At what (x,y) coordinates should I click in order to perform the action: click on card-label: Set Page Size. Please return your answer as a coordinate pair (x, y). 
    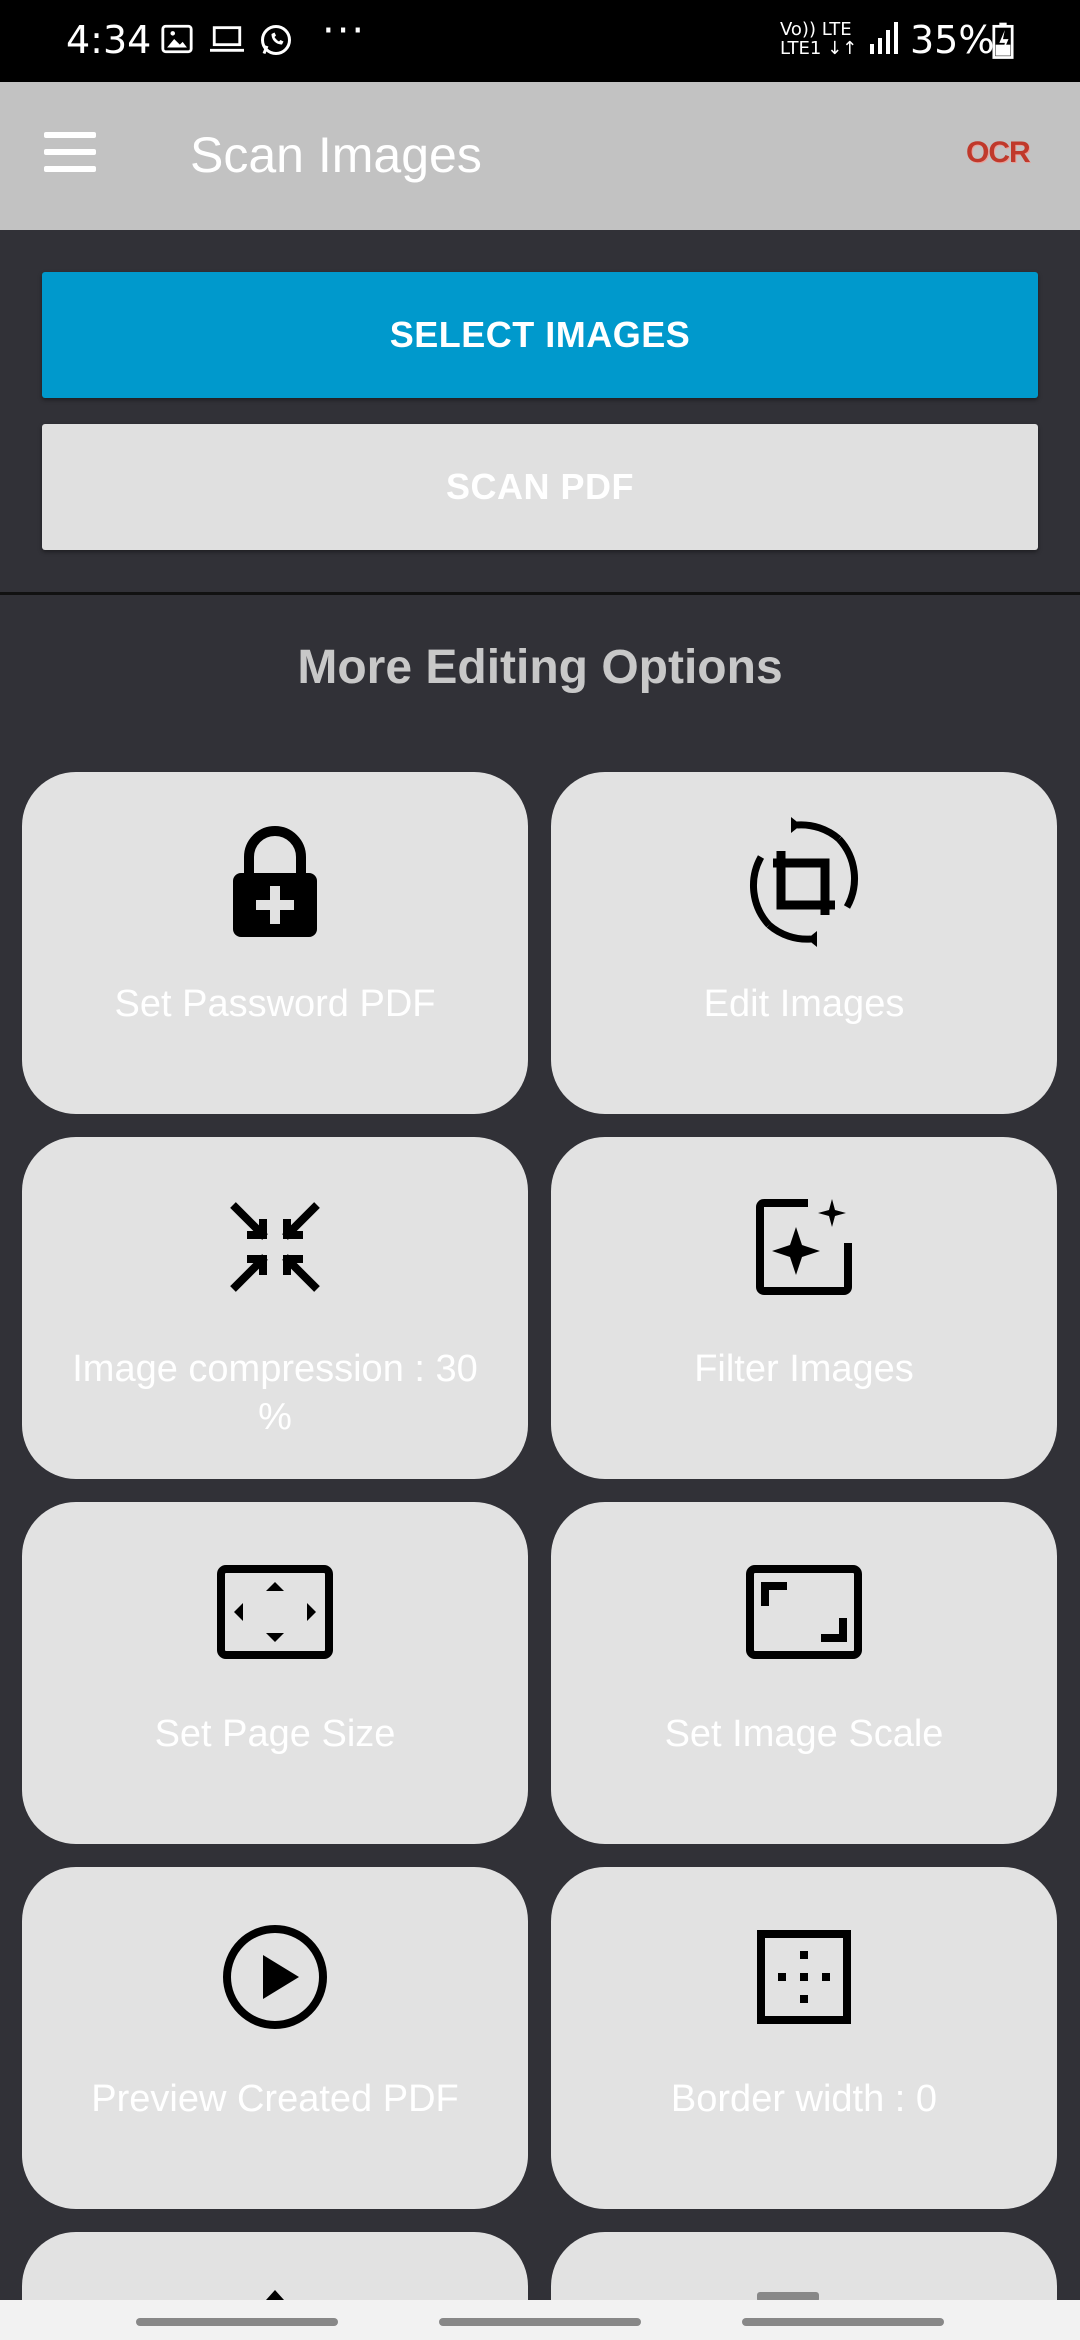
    Looking at the image, I should click on (275, 1734).